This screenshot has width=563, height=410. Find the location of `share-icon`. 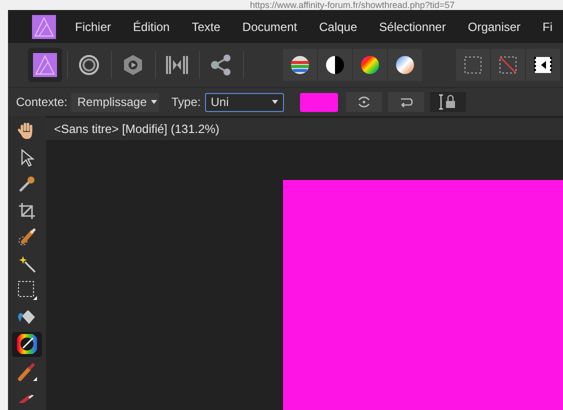

share-icon is located at coordinates (221, 65).